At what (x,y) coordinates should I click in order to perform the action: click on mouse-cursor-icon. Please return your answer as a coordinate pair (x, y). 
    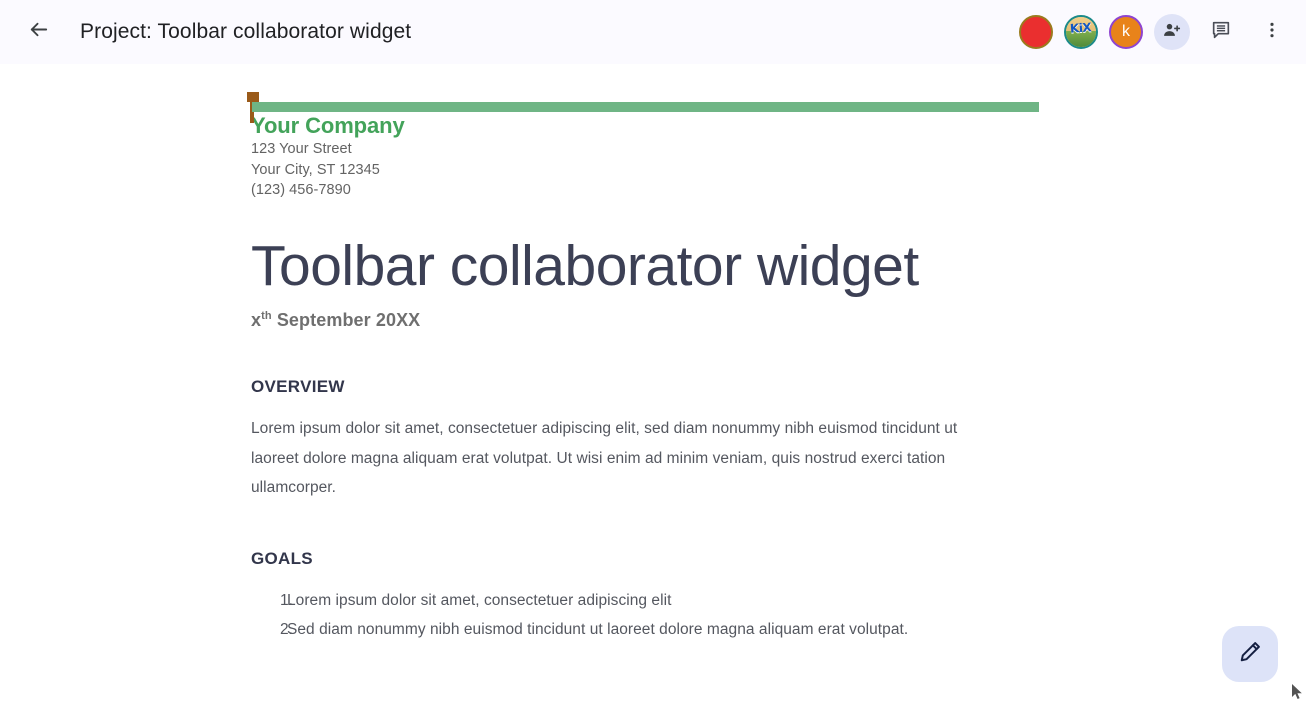
    Looking at the image, I should click on (1298, 692).